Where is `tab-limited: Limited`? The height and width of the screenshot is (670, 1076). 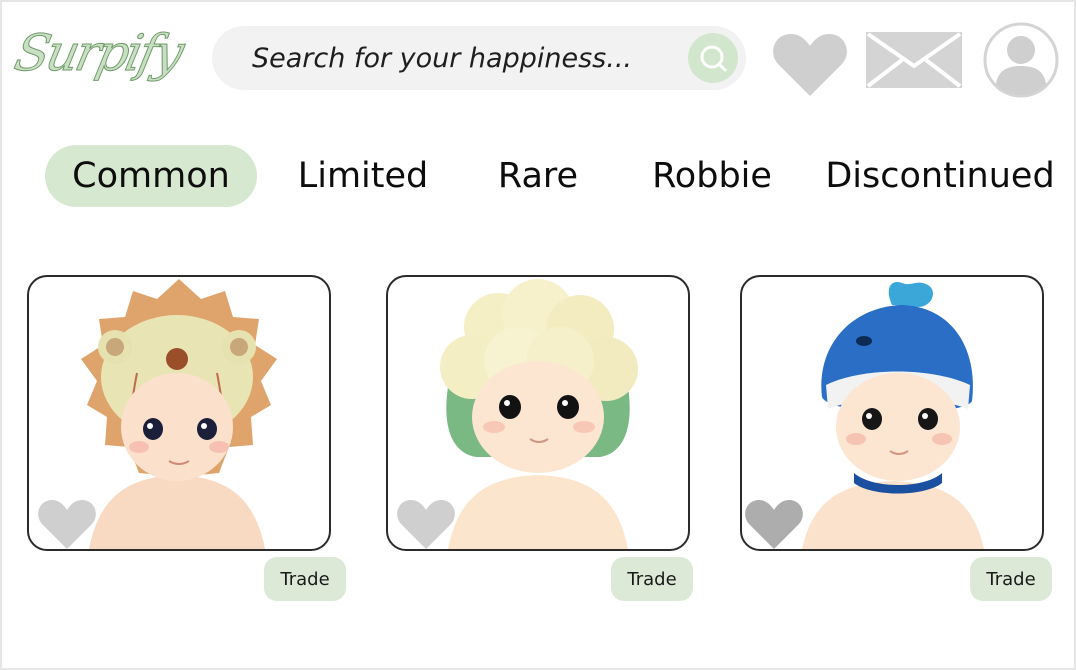
tab-limited: Limited is located at coordinates (363, 176).